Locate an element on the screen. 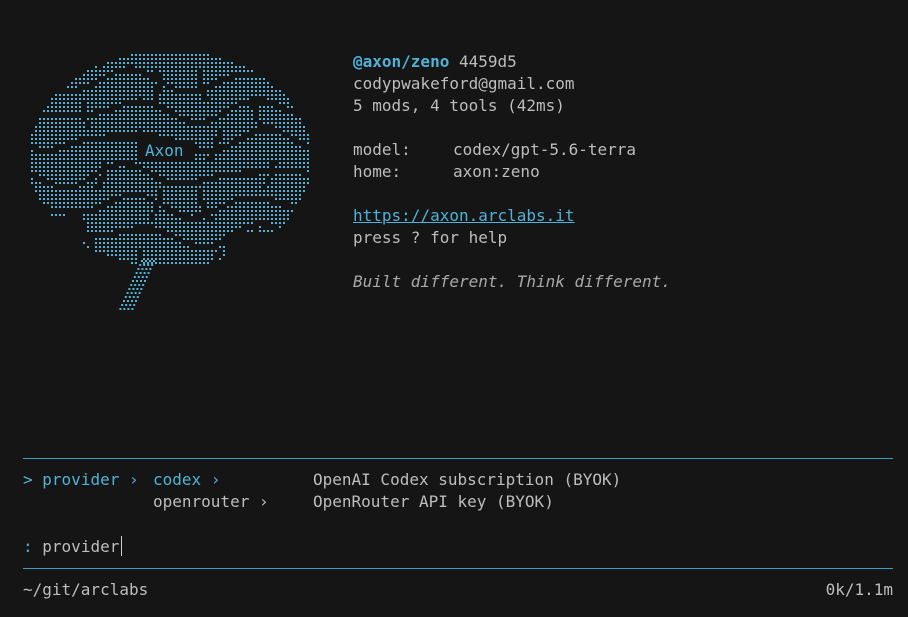  user-email: codypwakeford@gmail.com is located at coordinates (464, 83).